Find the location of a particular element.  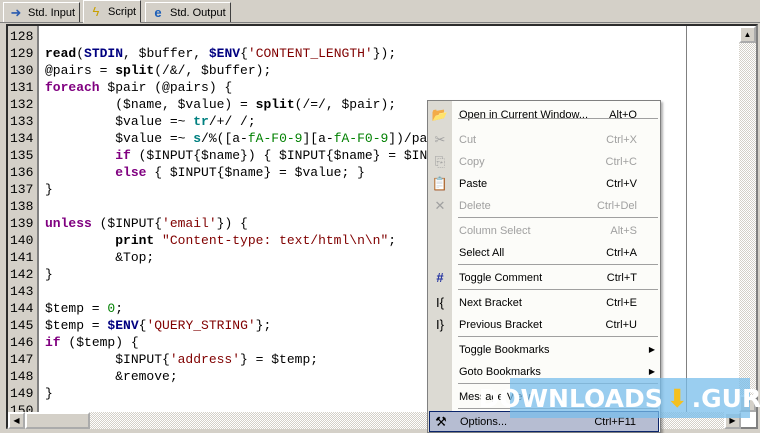

code-token: { $INPUT{$name} = $value; } is located at coordinates (255, 172).